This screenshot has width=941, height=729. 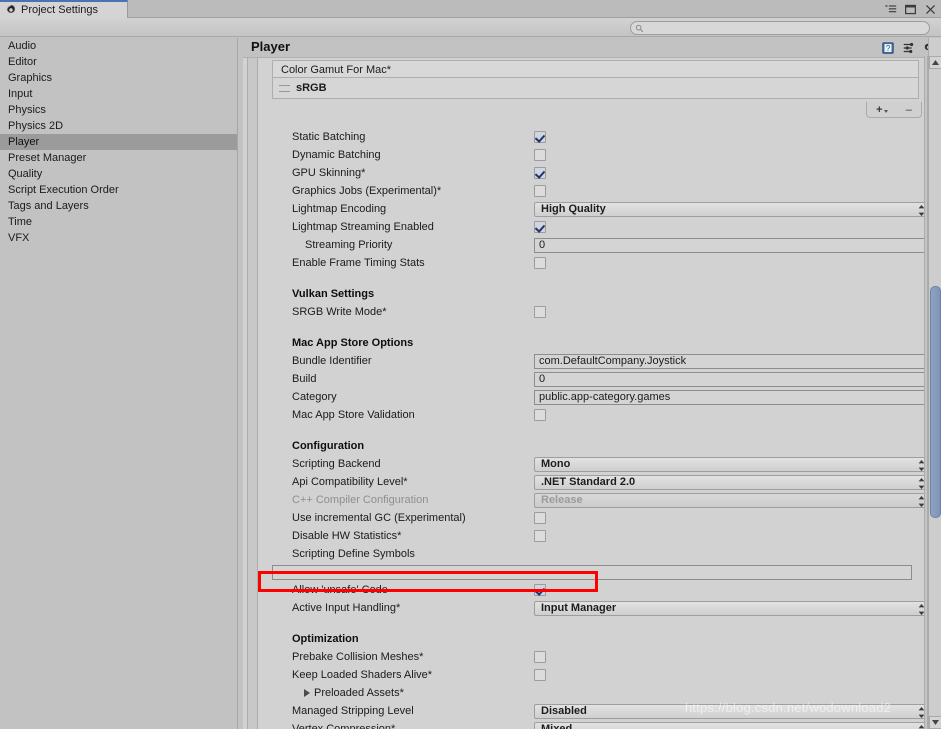 What do you see at coordinates (595, 500) in the screenshot?
I see `row-c-compiler-configuration: C++ Compiler Configuration Release` at bounding box center [595, 500].